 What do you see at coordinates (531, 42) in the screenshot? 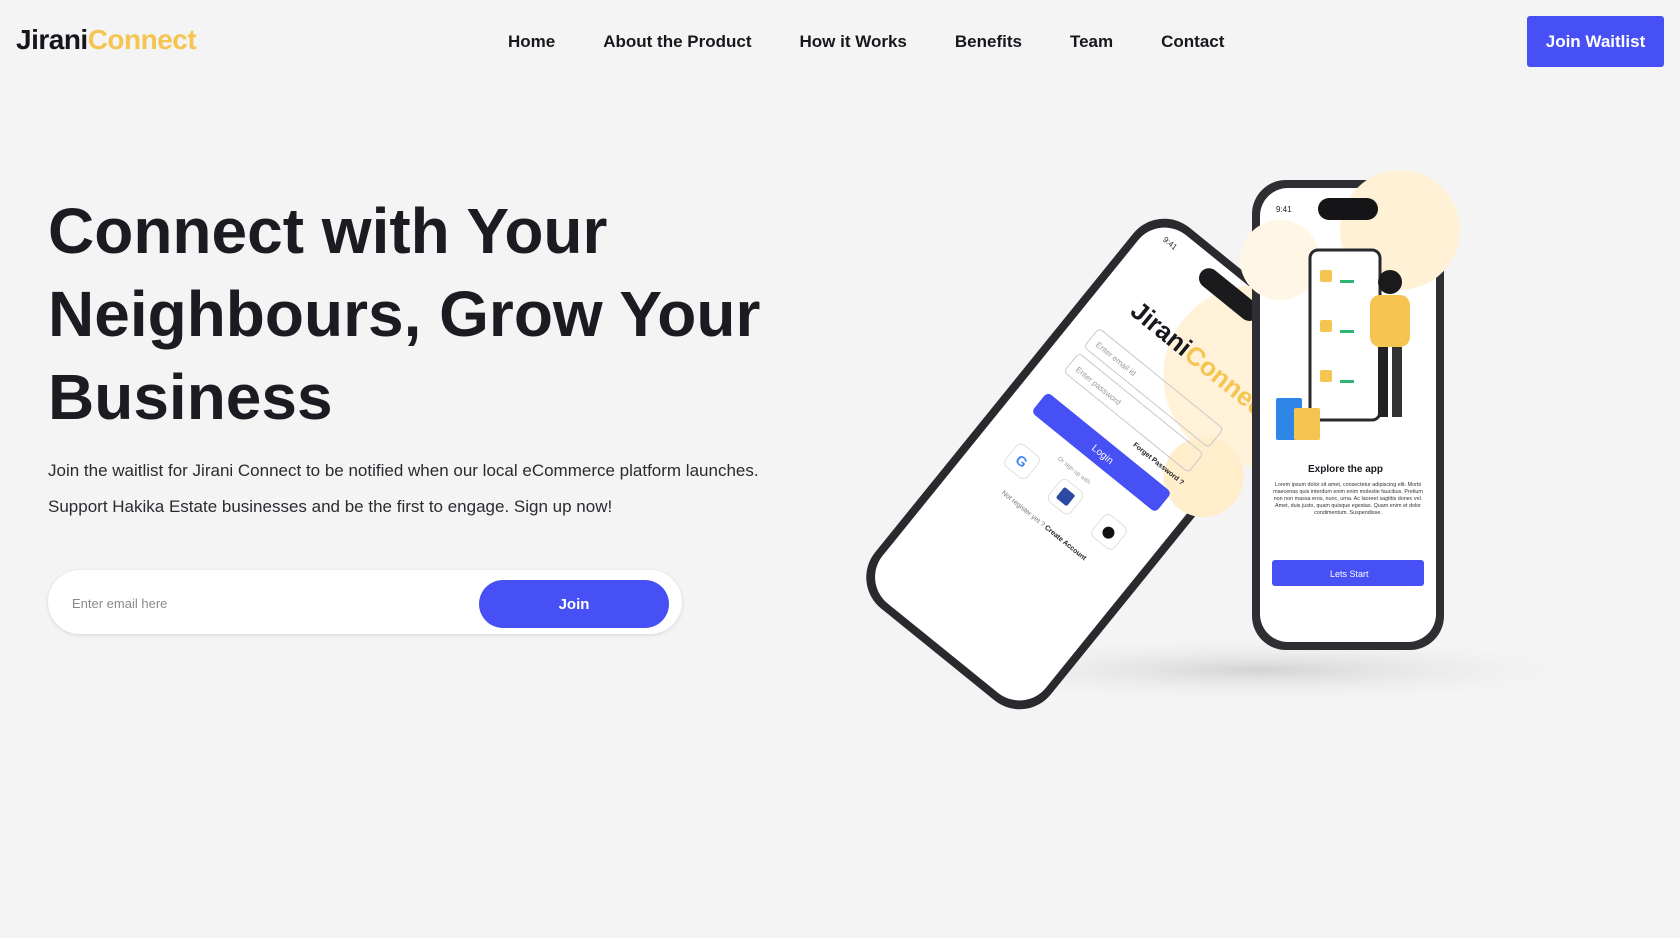
I see `nav-home: Home` at bounding box center [531, 42].